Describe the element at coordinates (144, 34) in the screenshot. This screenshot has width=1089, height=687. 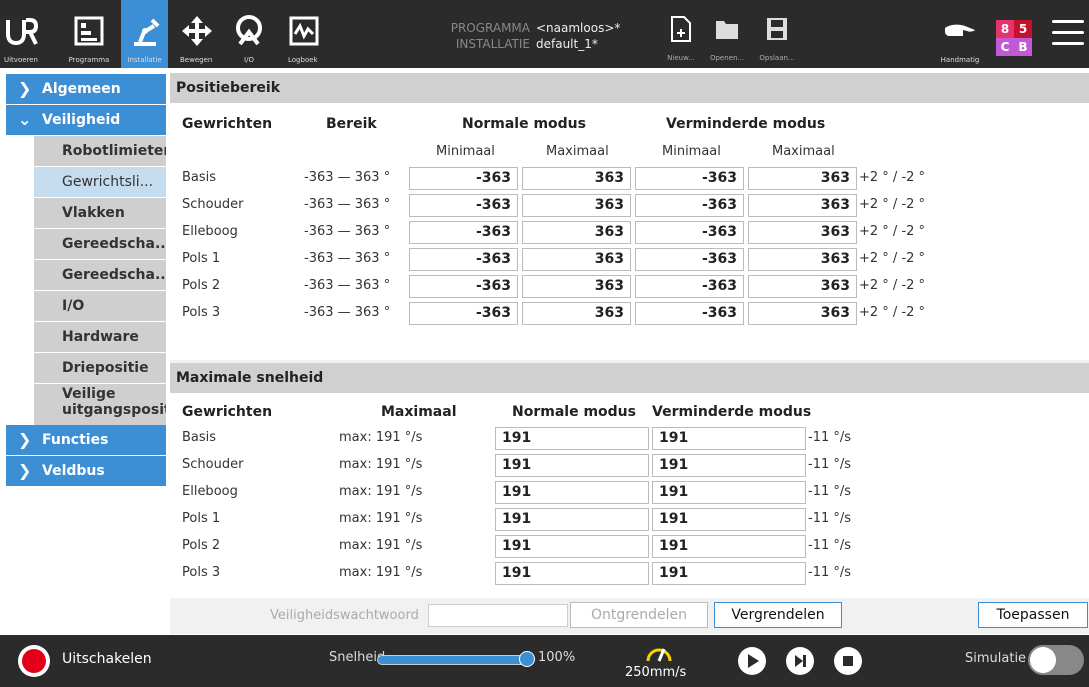
I see `tab-installation: Installatie` at that location.